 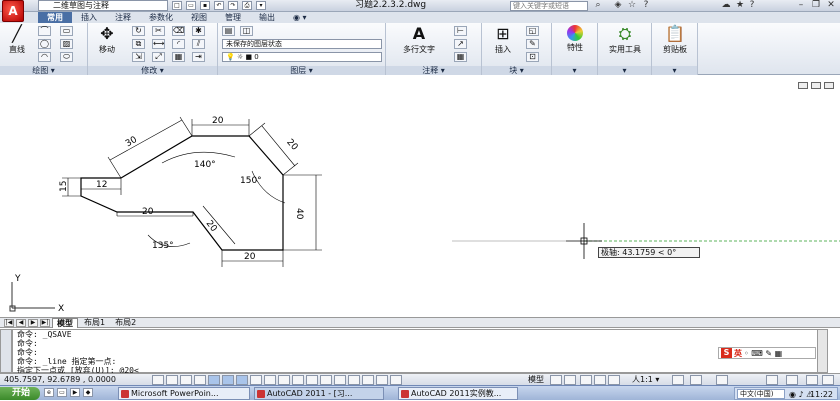 I want to click on hardware-acceleration-icon, so click(x=792, y=380).